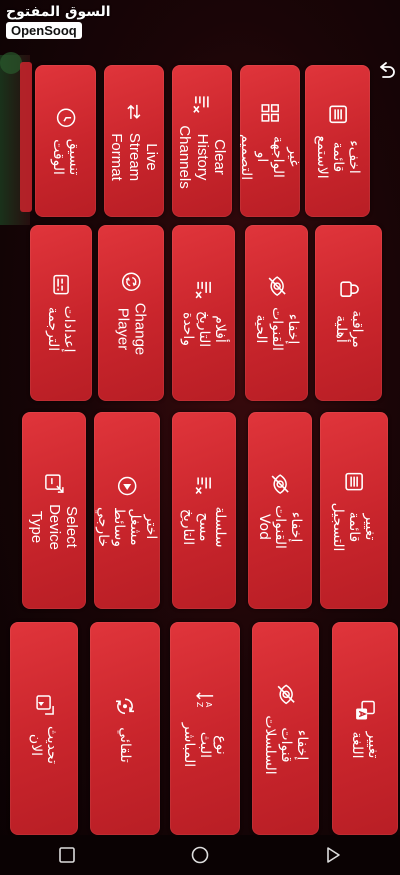 The image size is (400, 875). I want to click on parental-control-tile: مراقبة أهلية, so click(348, 313).